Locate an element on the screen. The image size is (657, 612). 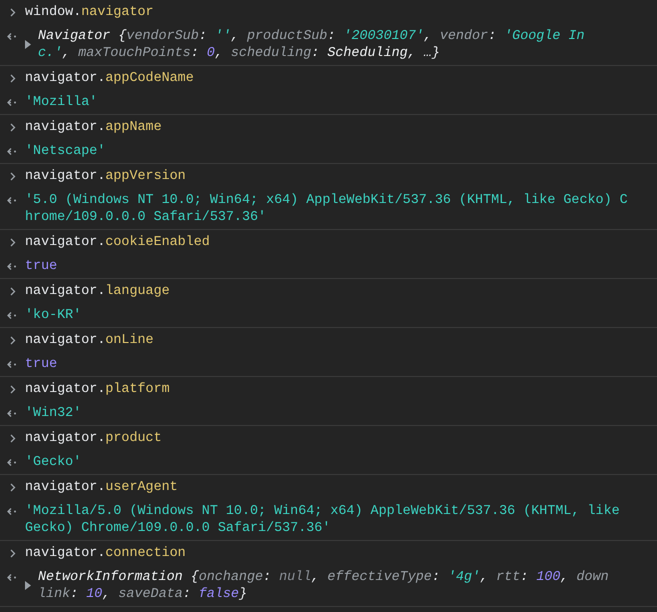
console-command: navigator.product is located at coordinates (93, 438).